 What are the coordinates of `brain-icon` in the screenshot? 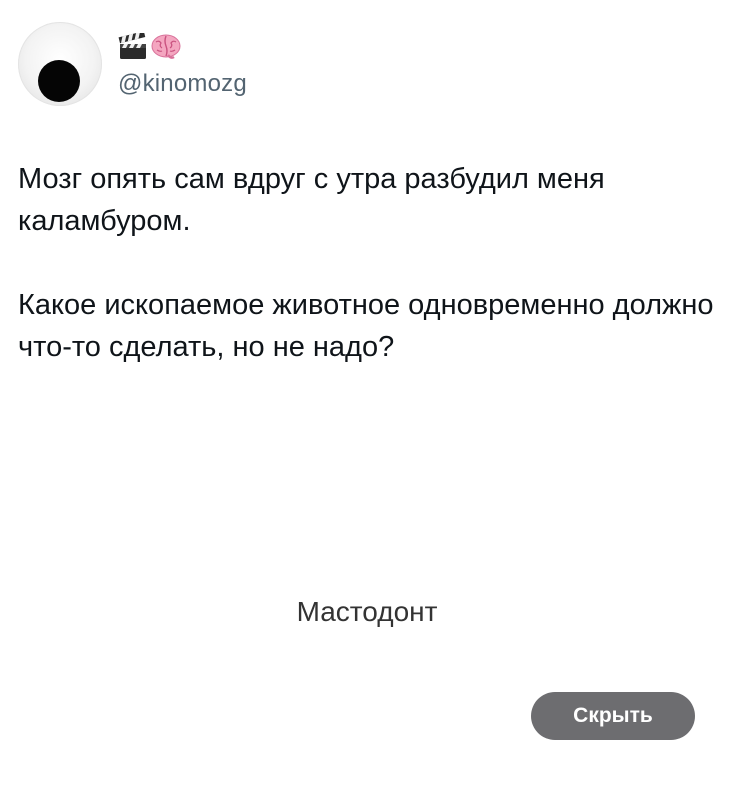 It's located at (166, 47).